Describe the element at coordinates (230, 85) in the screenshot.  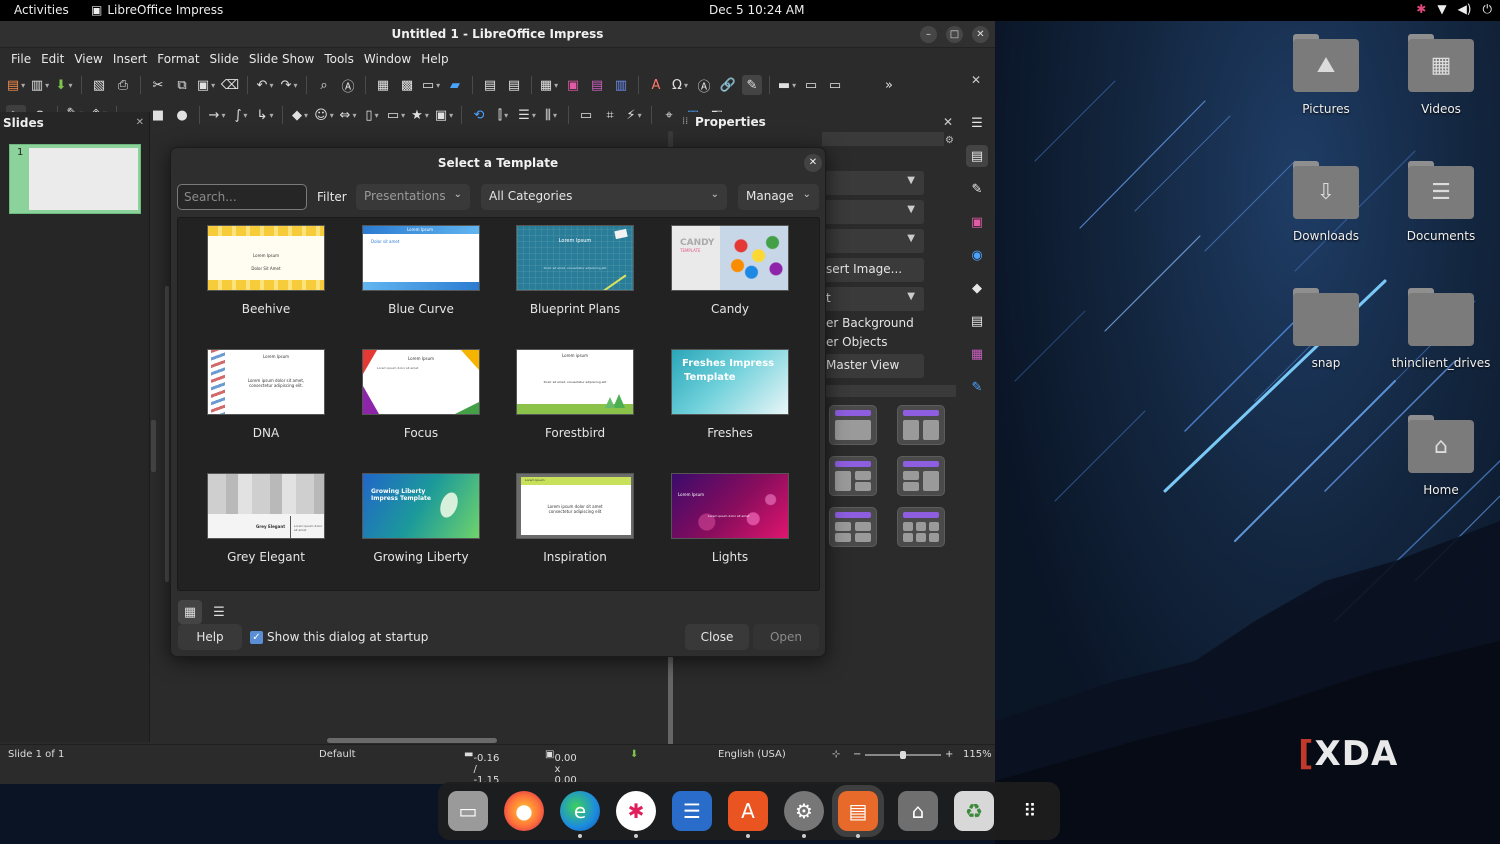
I see `clone-formatting-icon: ⌫` at that location.